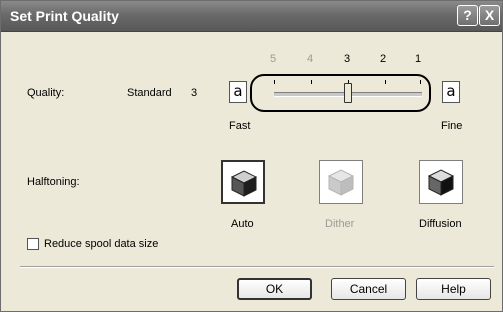 Image resolution: width=503 pixels, height=312 pixels. I want to click on close-icon: X, so click(489, 15).